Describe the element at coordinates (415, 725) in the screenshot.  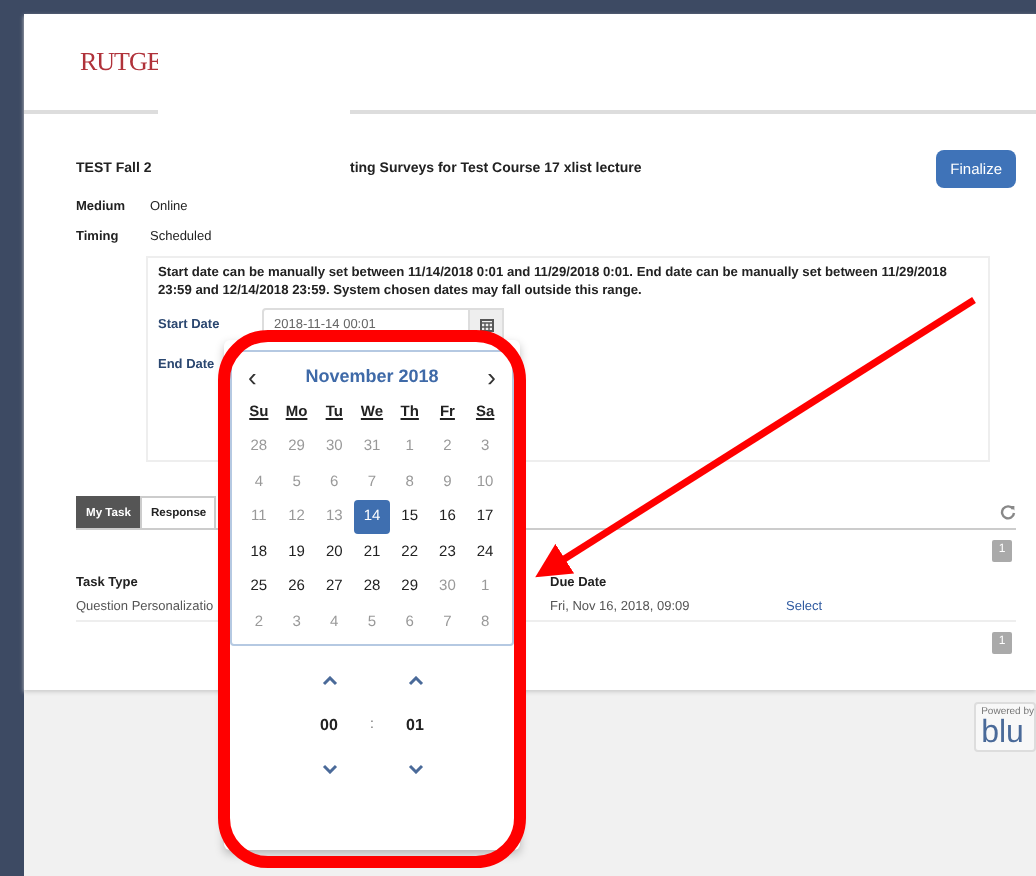
I see `minute-value: 01` at that location.